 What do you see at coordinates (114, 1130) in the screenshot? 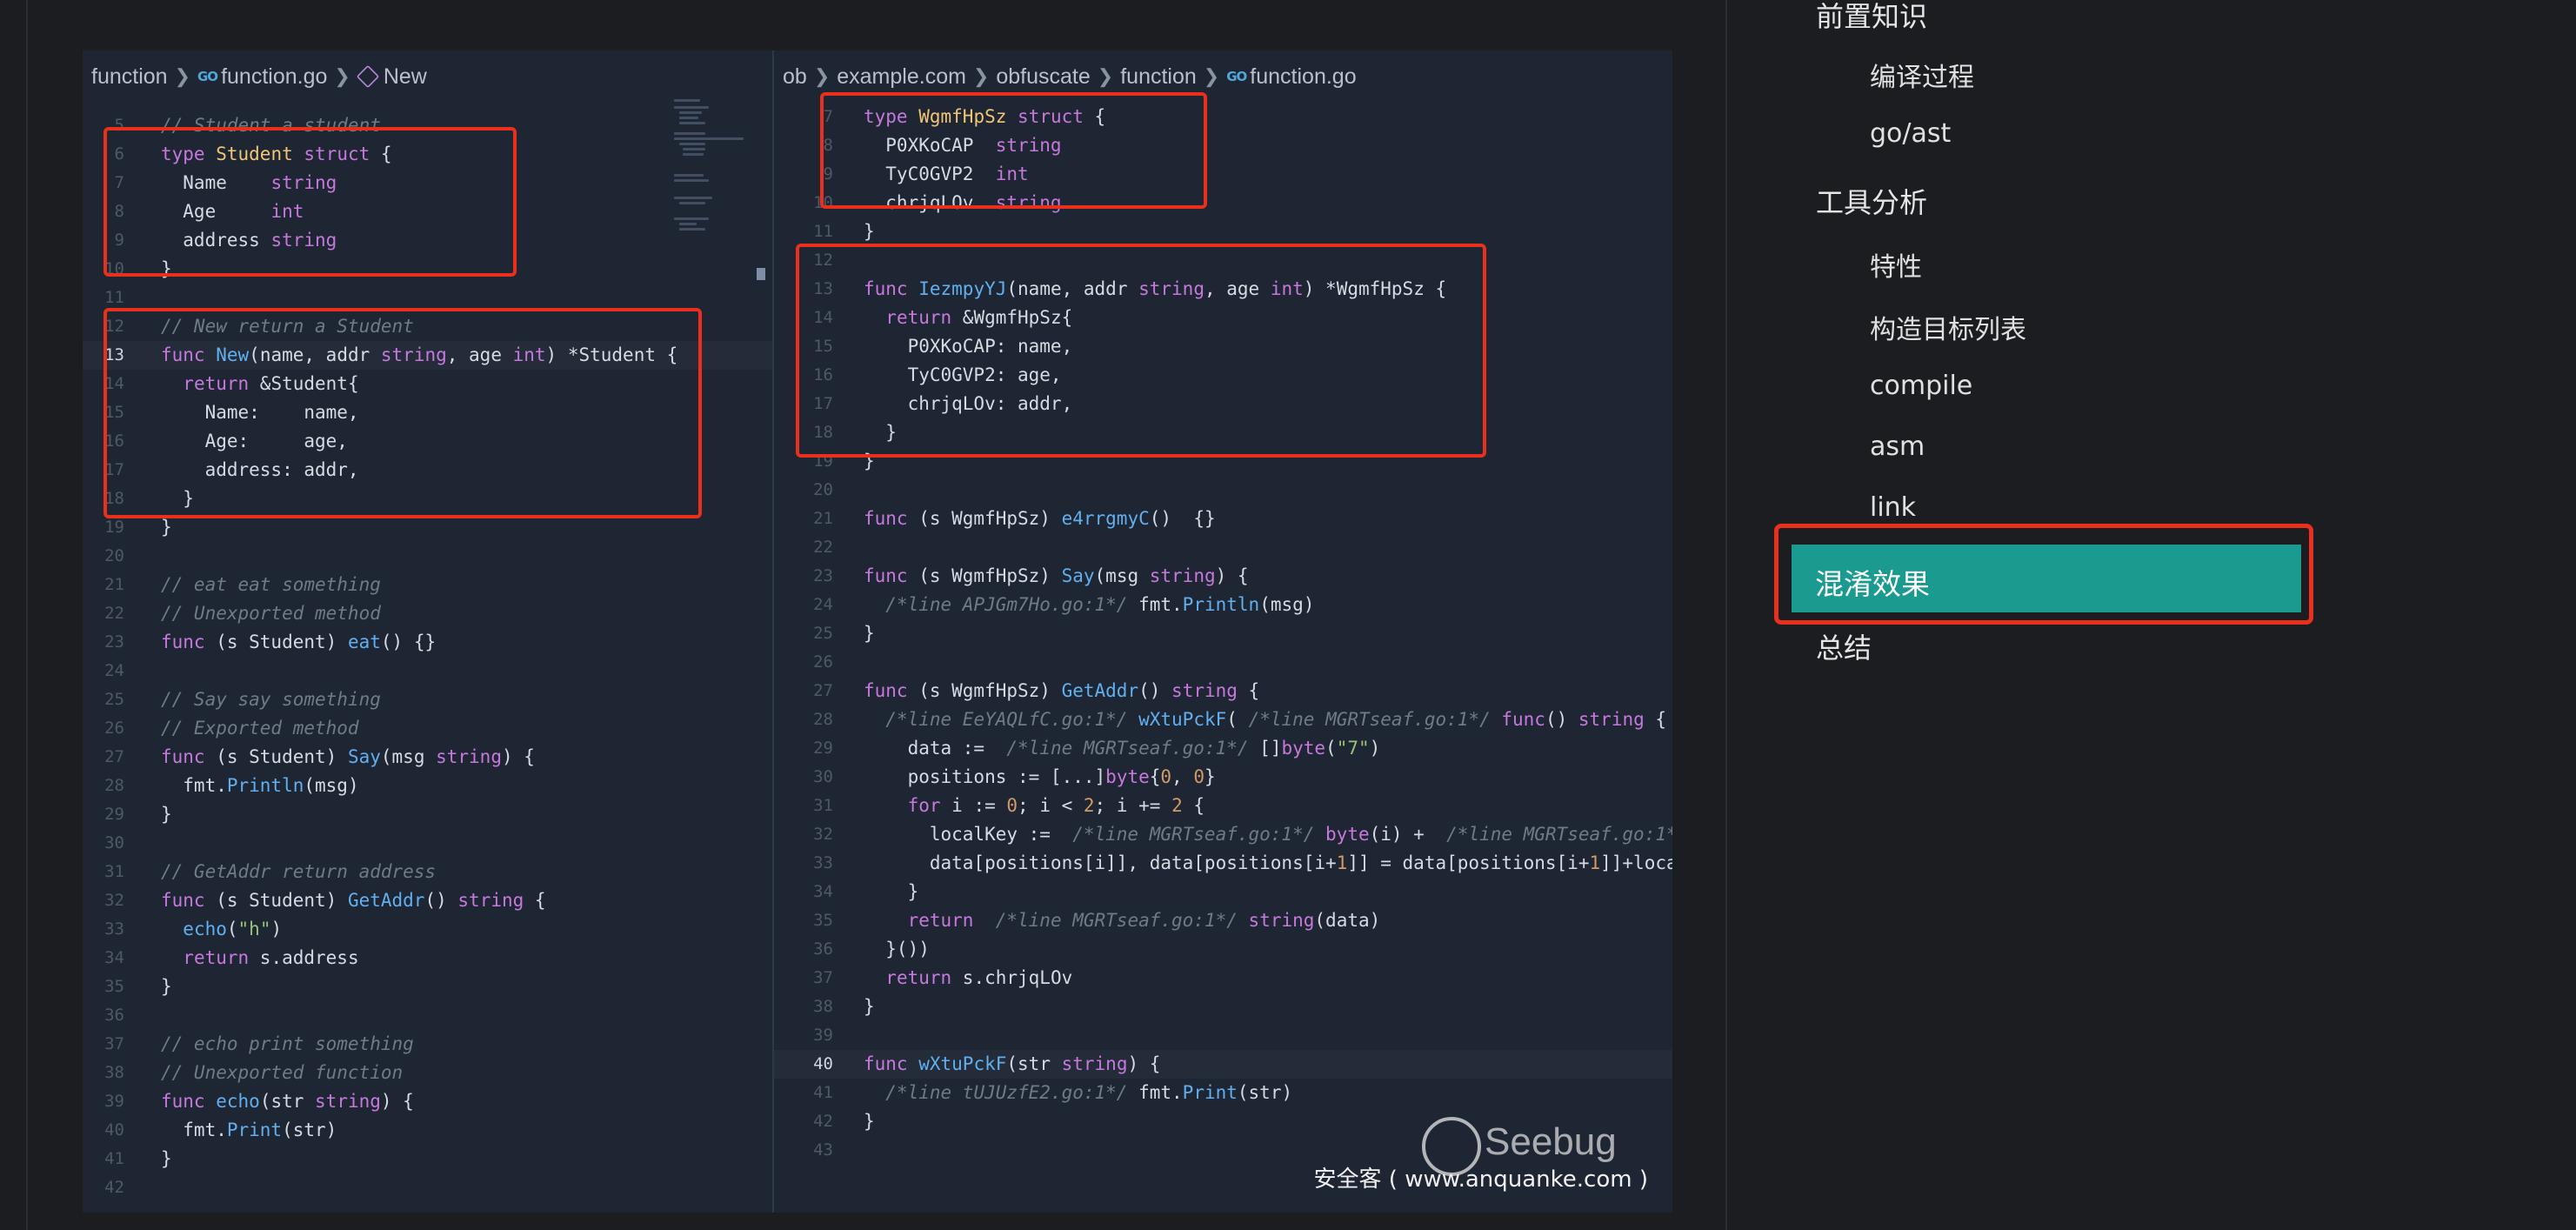
I see `line-number: 40` at bounding box center [114, 1130].